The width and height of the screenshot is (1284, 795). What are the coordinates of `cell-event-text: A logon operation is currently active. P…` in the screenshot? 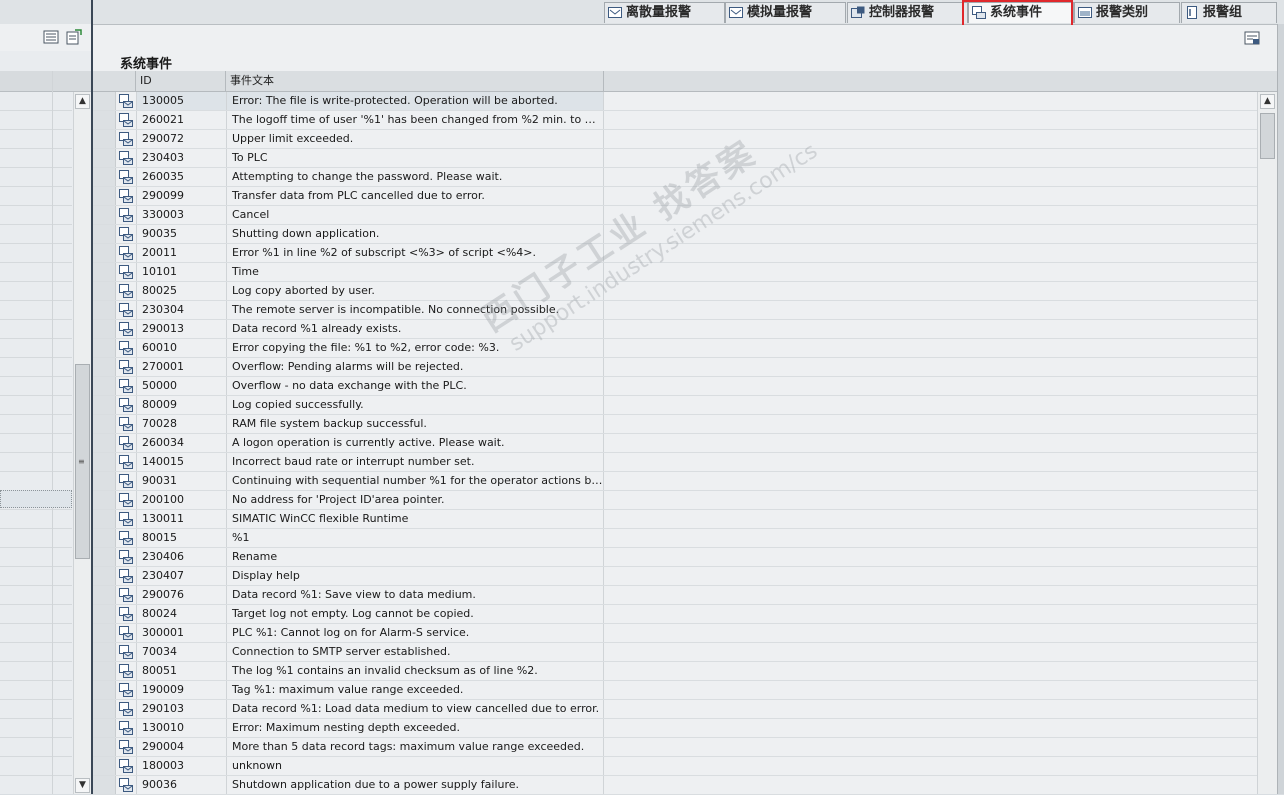 It's located at (415, 443).